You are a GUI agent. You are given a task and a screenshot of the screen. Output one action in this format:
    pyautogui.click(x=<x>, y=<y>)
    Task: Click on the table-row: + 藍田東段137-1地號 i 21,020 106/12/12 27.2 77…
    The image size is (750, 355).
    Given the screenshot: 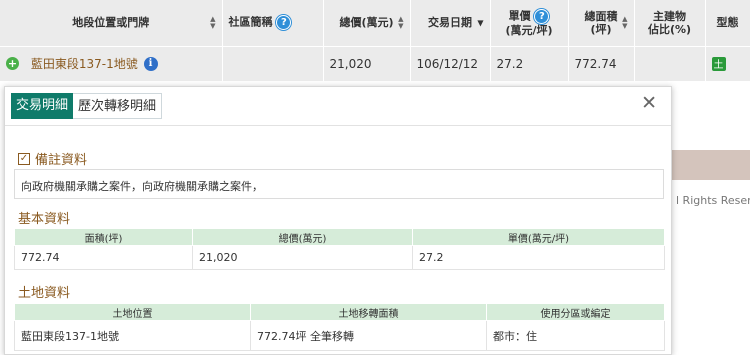 What is the action you would take?
    pyautogui.click(x=375, y=63)
    